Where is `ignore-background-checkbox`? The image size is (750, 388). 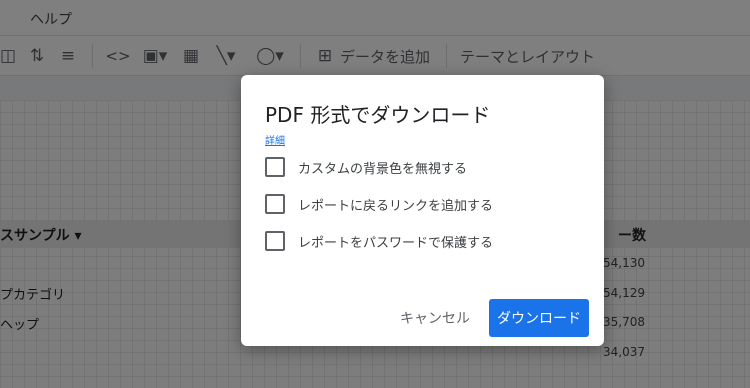 ignore-background-checkbox is located at coordinates (275, 167).